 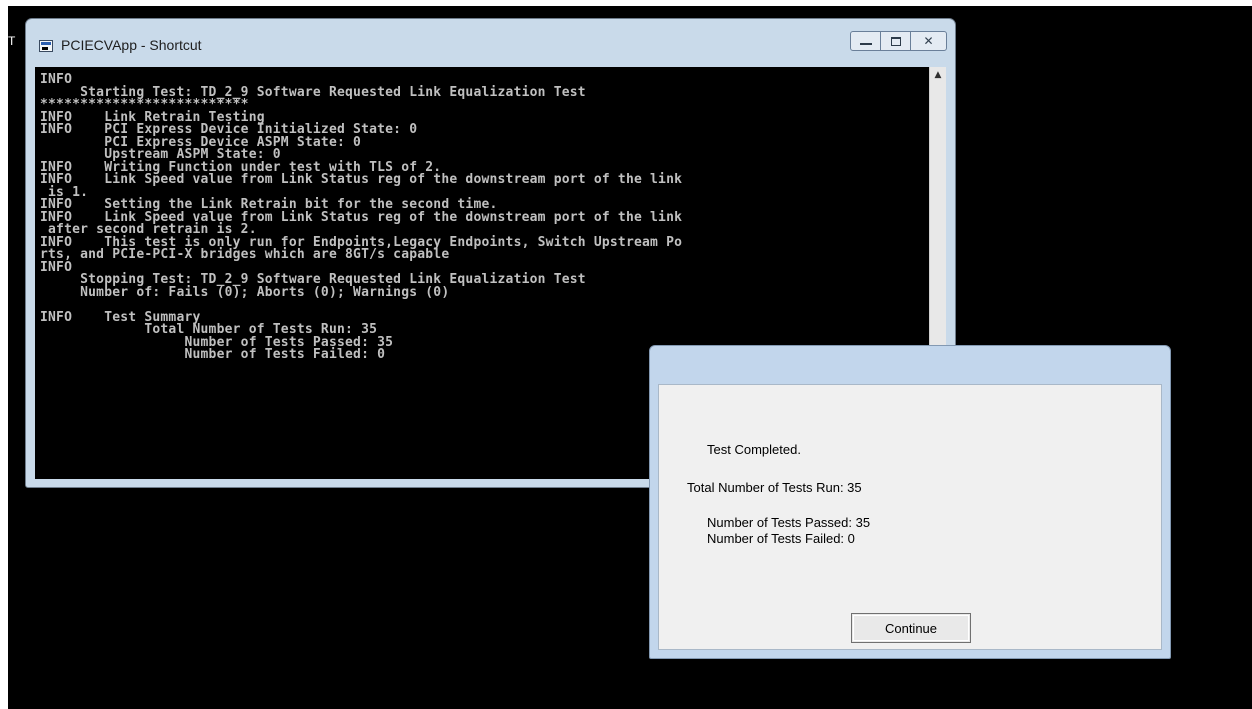 I want to click on continue-button: Continue, so click(x=911, y=628).